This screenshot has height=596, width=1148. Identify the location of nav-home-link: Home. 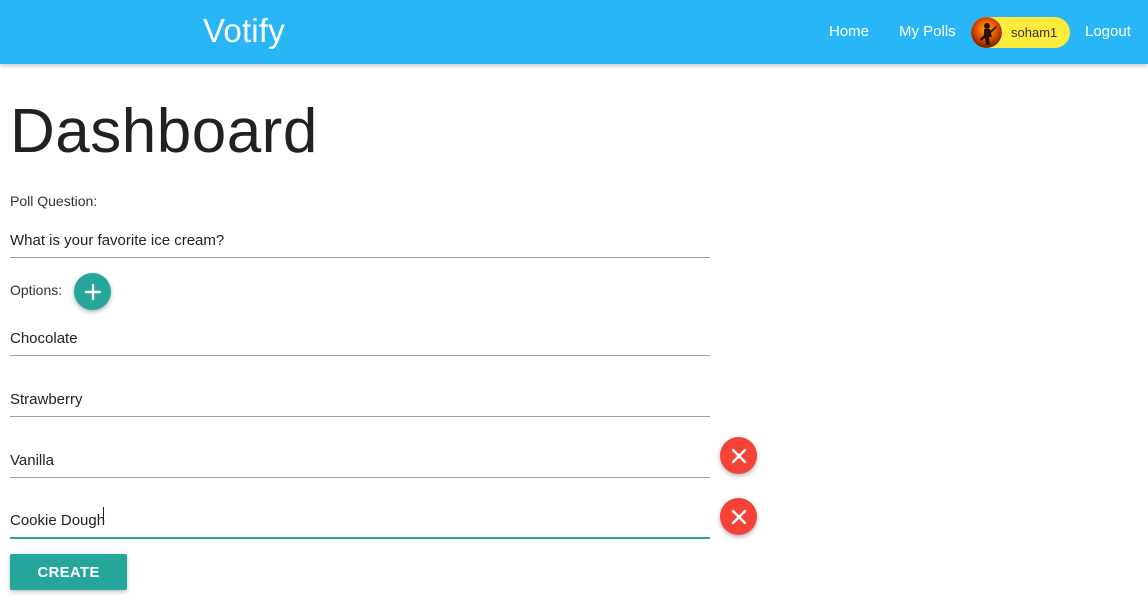
(849, 32).